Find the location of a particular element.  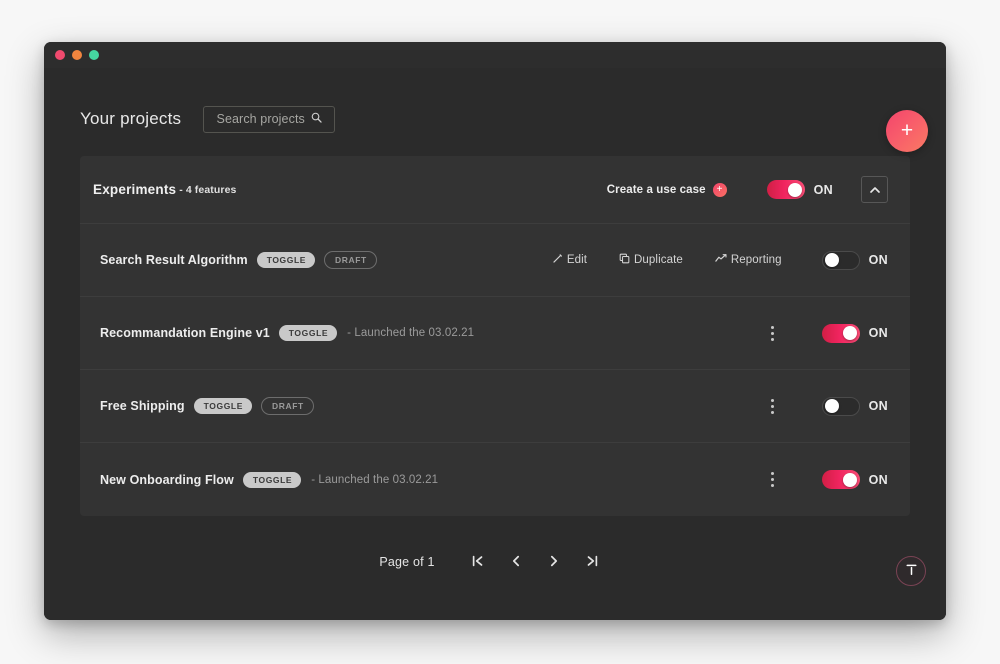

last-page-icon is located at coordinates (592, 562).